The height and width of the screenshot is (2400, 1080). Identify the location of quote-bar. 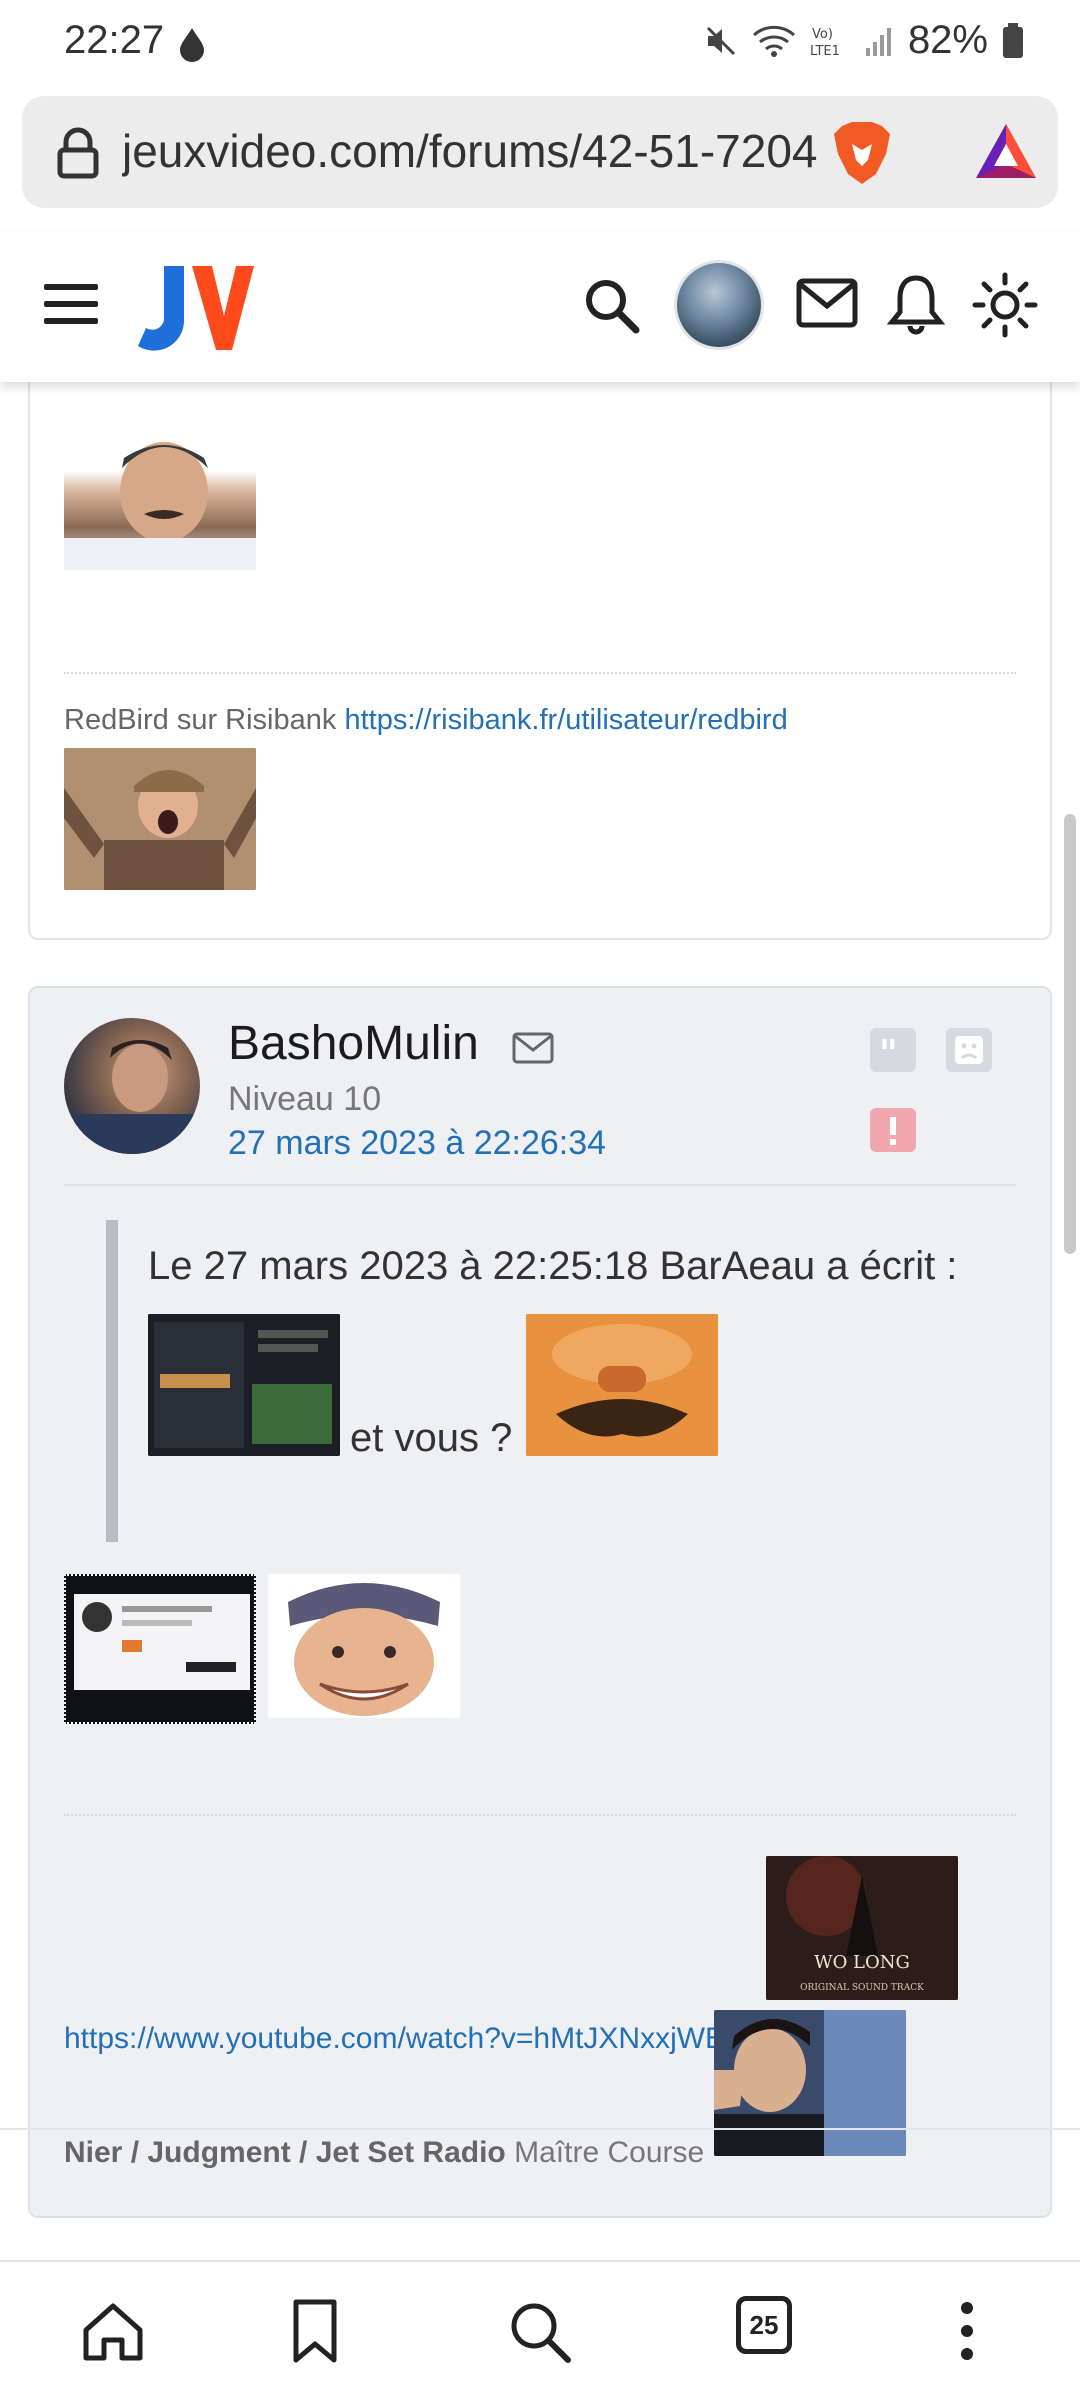
(112, 1381).